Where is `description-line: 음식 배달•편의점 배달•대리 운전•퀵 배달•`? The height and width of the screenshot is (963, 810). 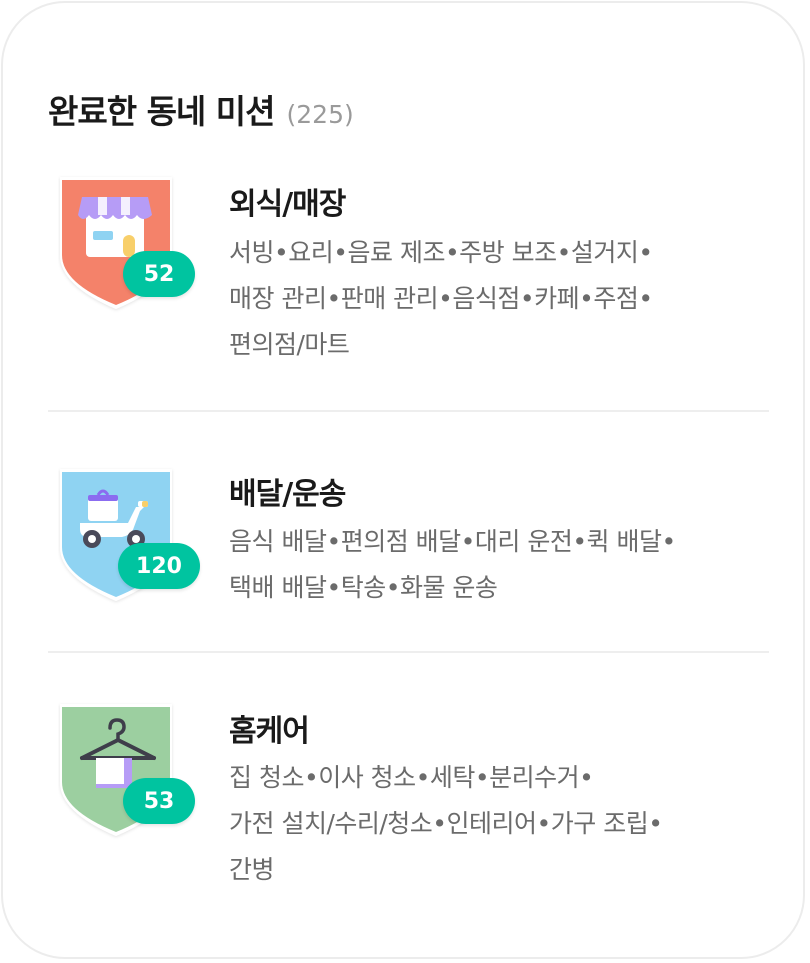 description-line: 음식 배달•편의점 배달•대리 운전•퀵 배달• is located at coordinates (452, 541).